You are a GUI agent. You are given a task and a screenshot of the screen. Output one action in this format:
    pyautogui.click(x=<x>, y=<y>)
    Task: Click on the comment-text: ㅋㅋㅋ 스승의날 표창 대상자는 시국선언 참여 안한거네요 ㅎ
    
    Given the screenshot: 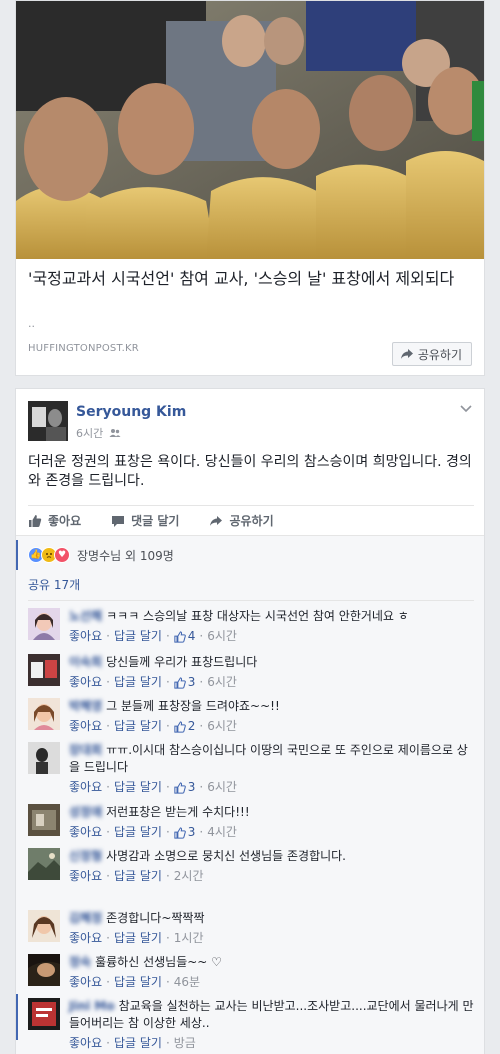 What is the action you would take?
    pyautogui.click(x=257, y=616)
    